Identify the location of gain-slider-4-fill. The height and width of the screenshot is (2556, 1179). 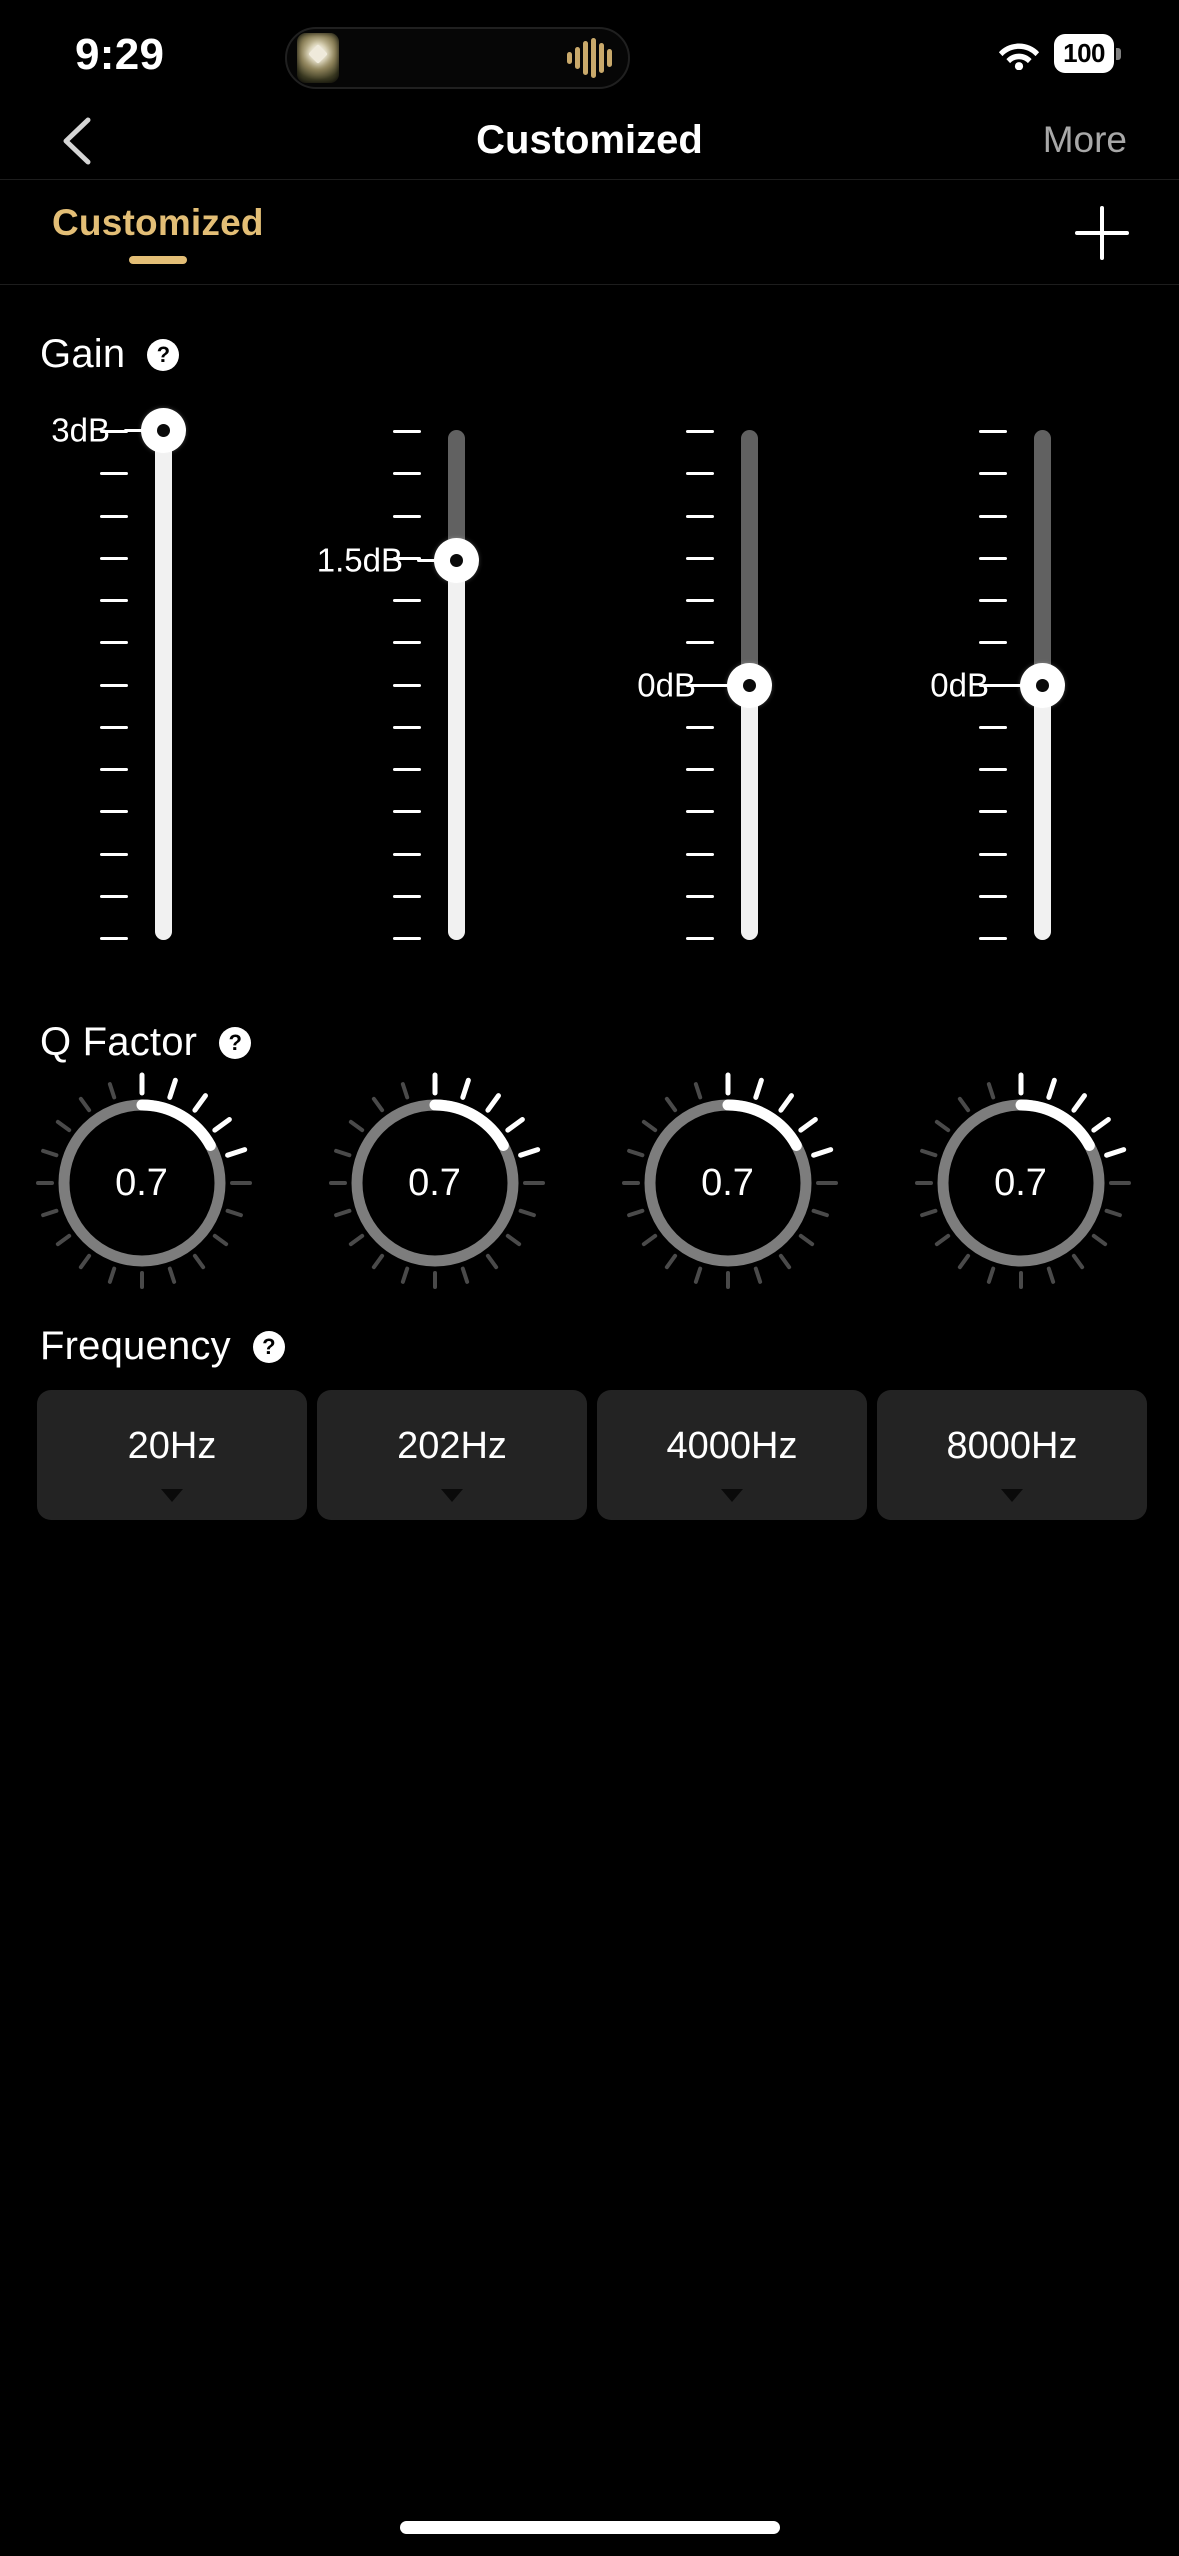
(1042, 812).